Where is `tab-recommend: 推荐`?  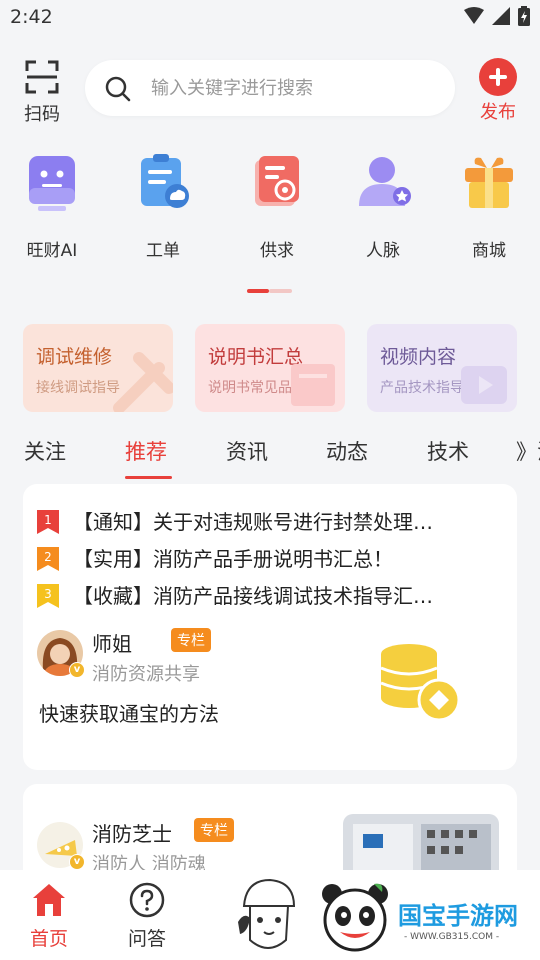
tab-recommend: 推荐 is located at coordinates (146, 451).